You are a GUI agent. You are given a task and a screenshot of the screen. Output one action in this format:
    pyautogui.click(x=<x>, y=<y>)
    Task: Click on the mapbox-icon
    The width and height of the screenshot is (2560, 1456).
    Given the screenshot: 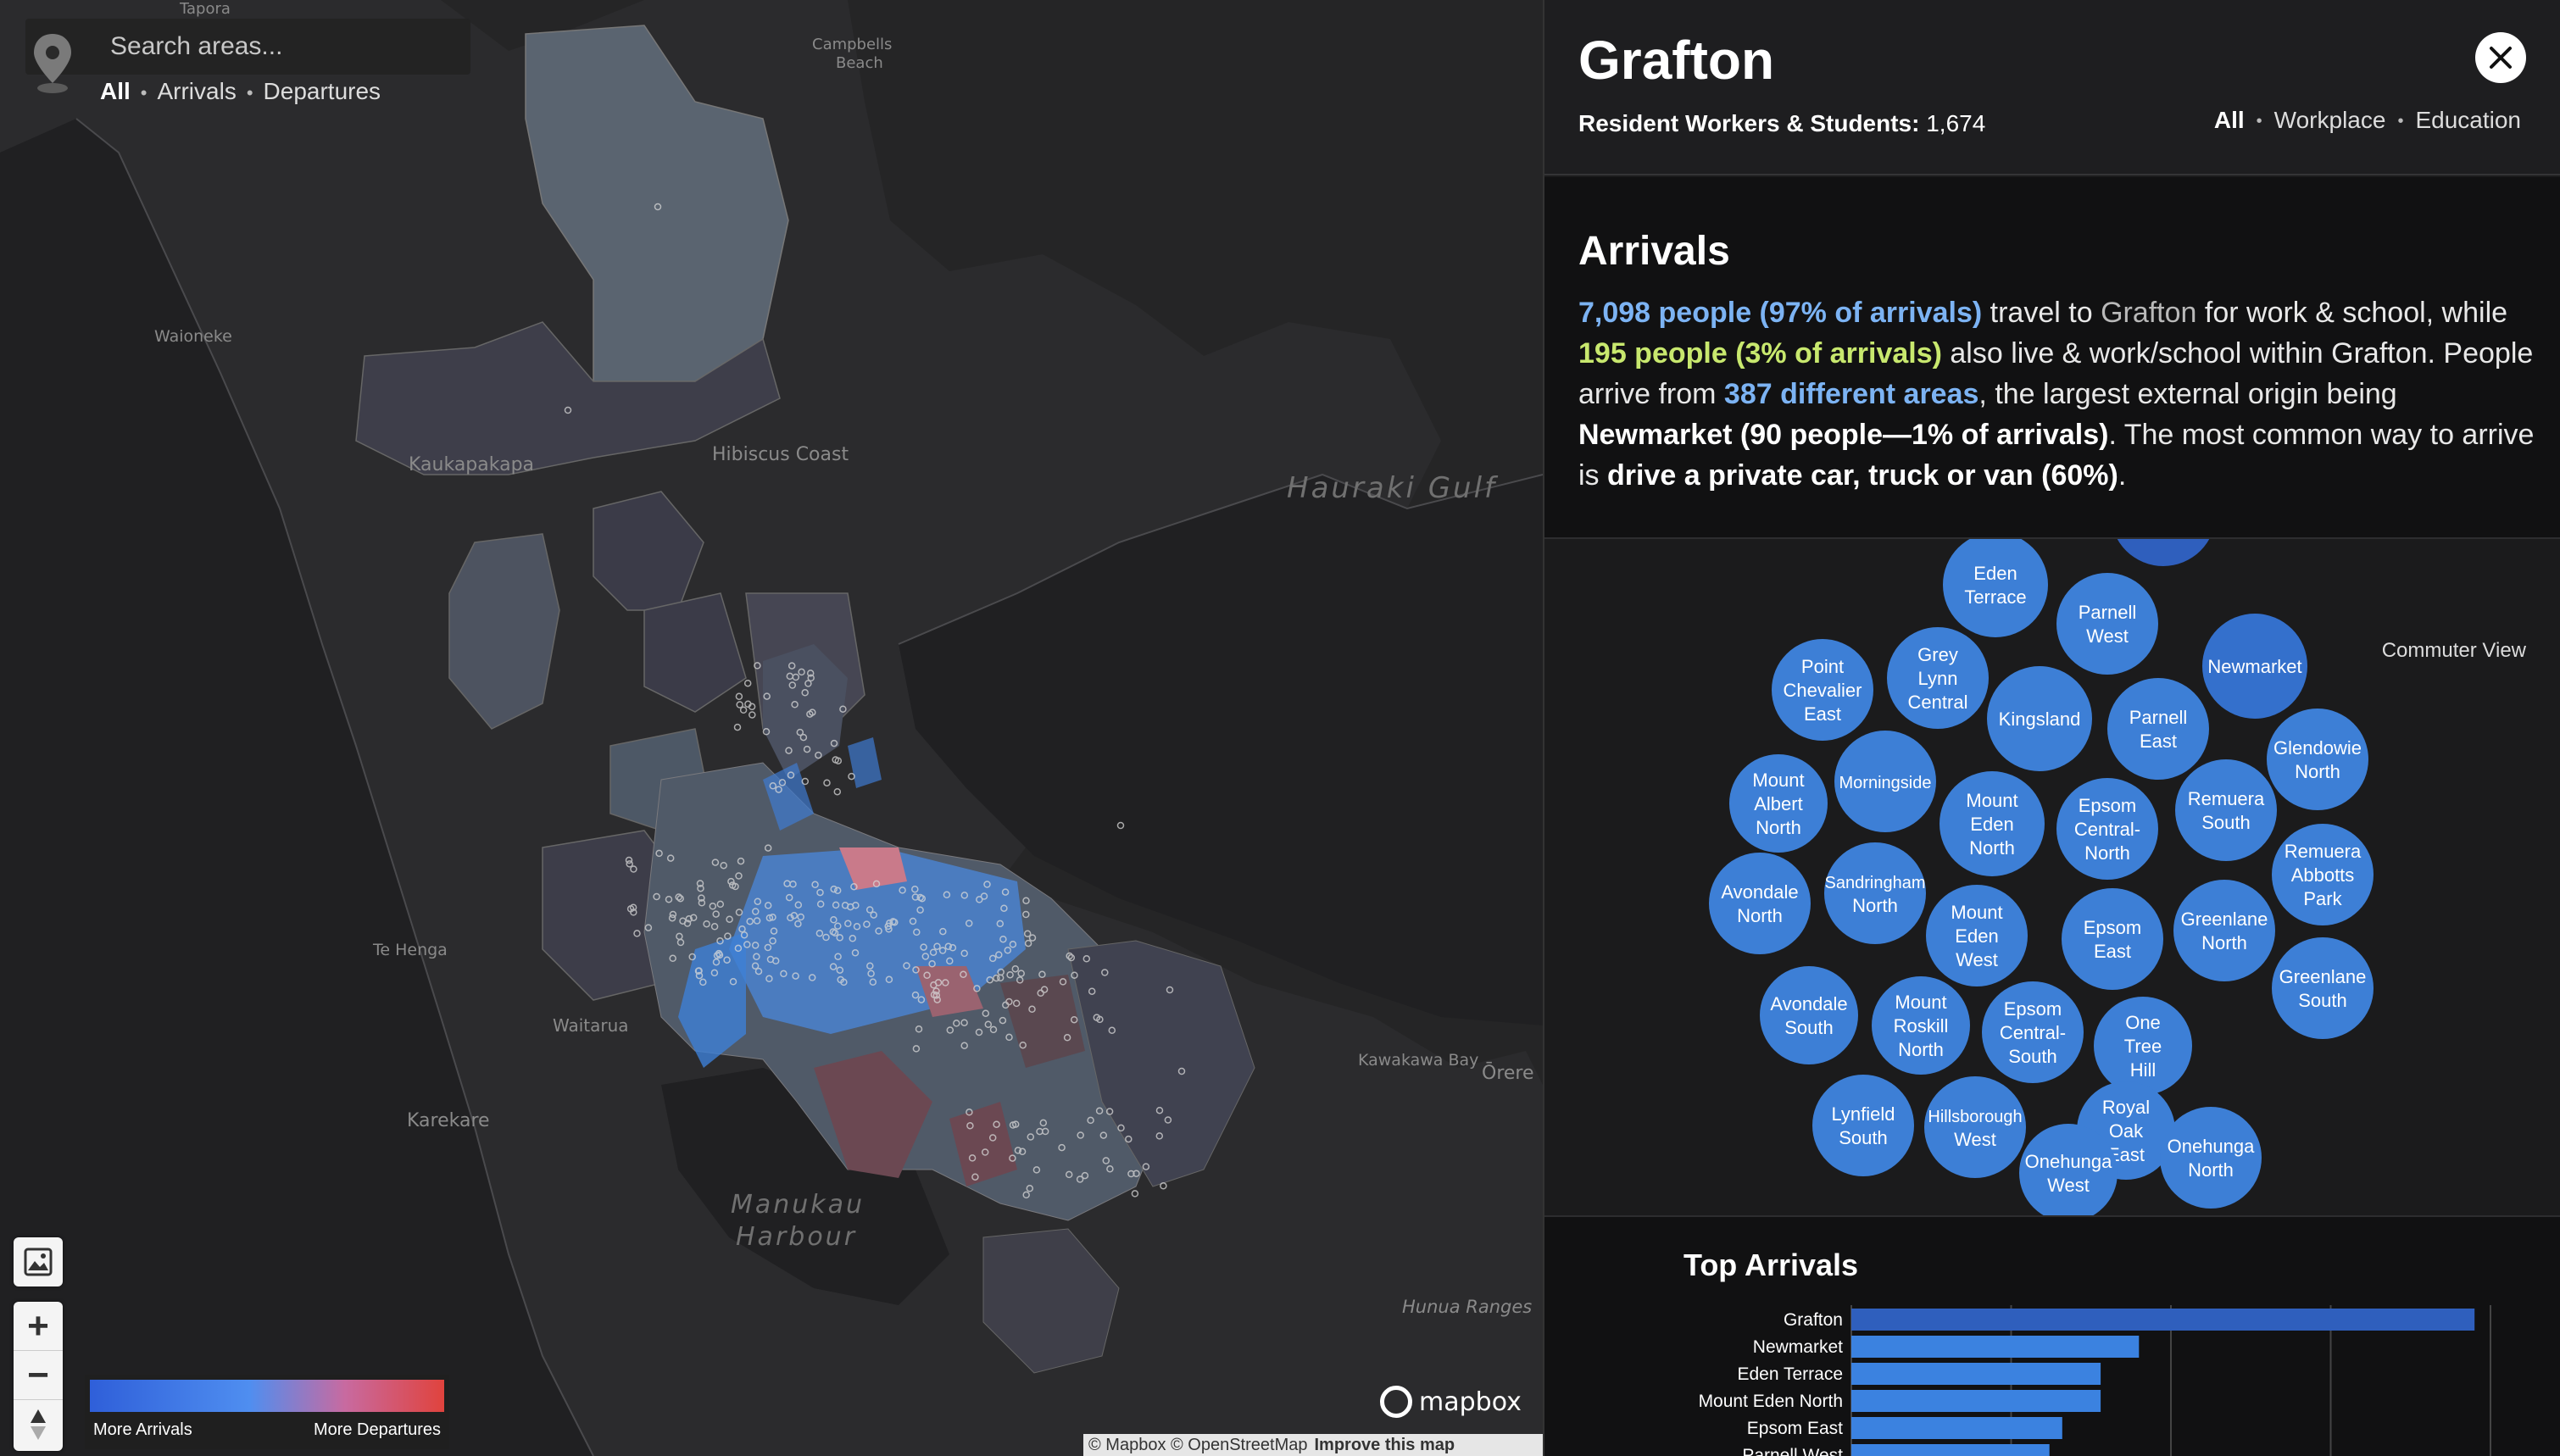 What is the action you would take?
    pyautogui.click(x=1396, y=1402)
    